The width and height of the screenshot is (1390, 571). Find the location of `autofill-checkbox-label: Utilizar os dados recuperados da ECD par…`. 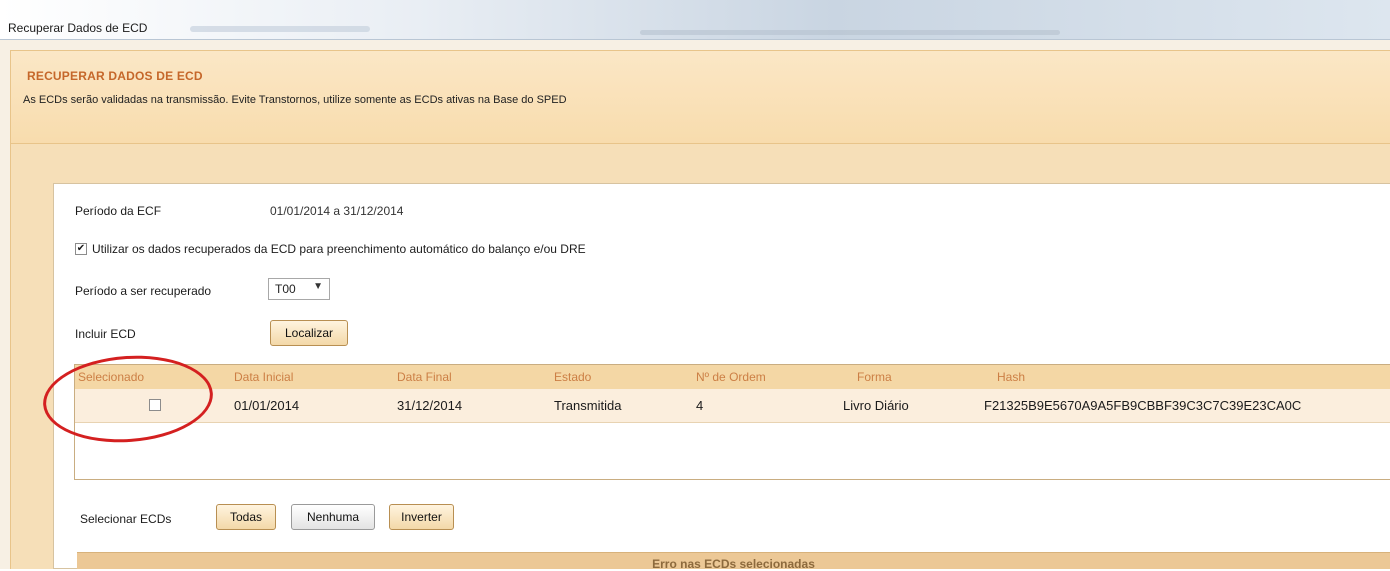

autofill-checkbox-label: Utilizar os dados recuperados da ECD par… is located at coordinates (339, 249).